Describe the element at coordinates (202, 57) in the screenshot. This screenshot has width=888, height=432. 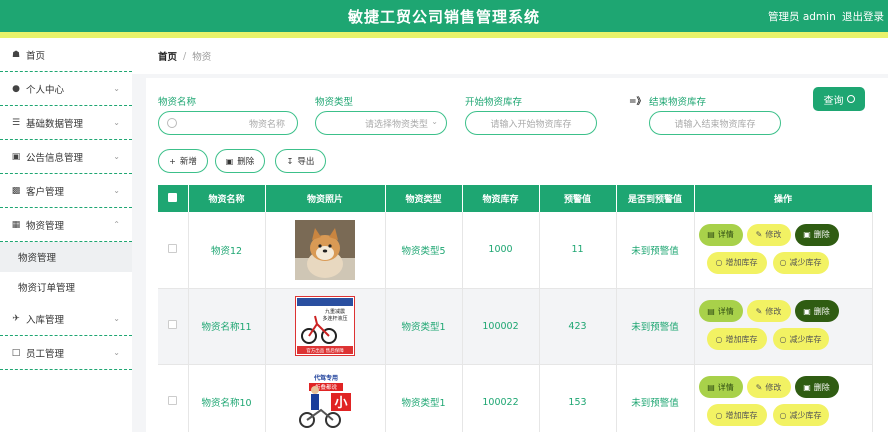
I see `breadcrumb-current: 物资` at that location.